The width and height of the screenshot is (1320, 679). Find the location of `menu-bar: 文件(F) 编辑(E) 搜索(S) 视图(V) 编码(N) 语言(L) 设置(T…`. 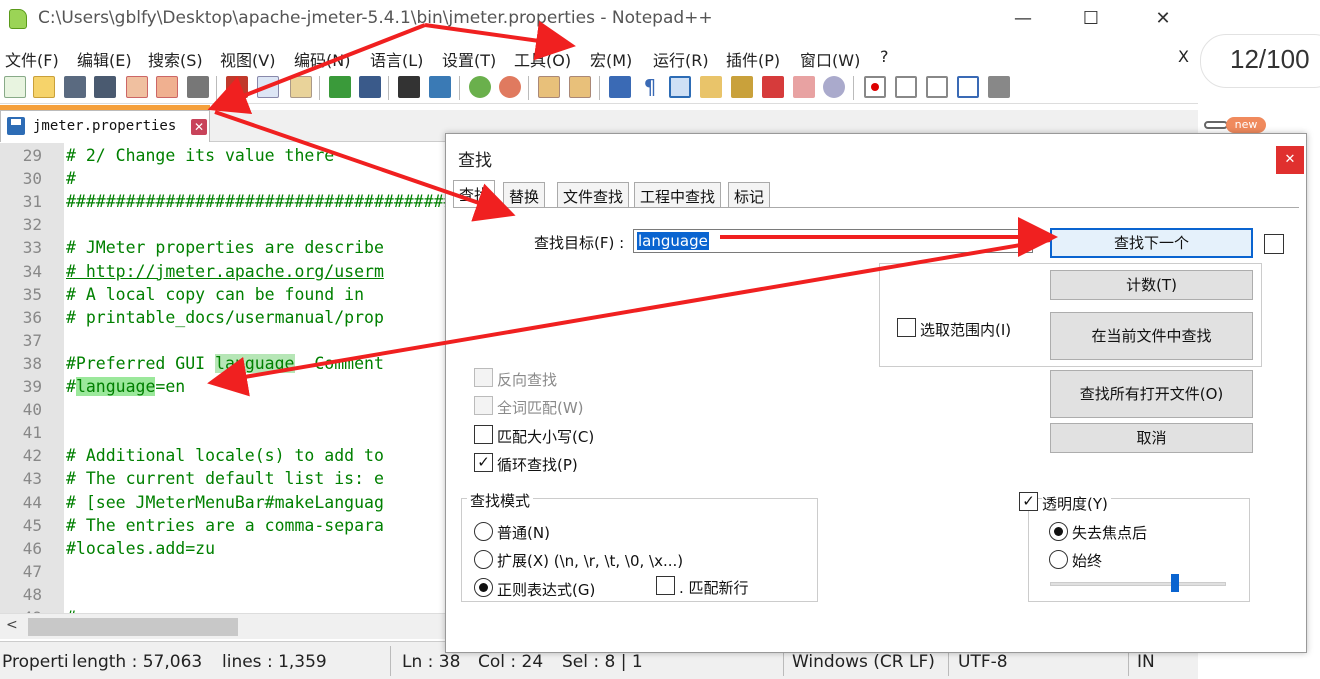

menu-bar: 文件(F) 编辑(E) 搜索(S) 视图(V) 编码(N) 语言(L) 设置(T… is located at coordinates (599, 56).